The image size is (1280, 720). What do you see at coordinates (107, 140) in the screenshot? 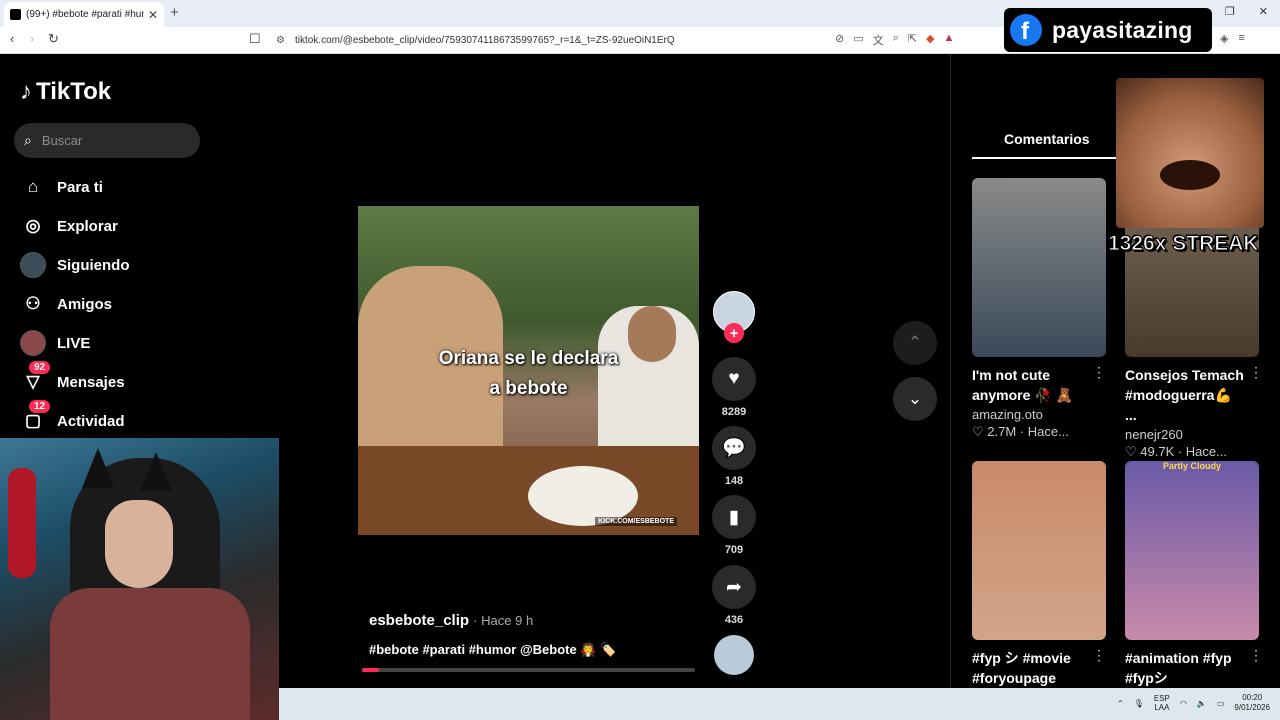
I see `search-input: ⌕ Buscar` at bounding box center [107, 140].